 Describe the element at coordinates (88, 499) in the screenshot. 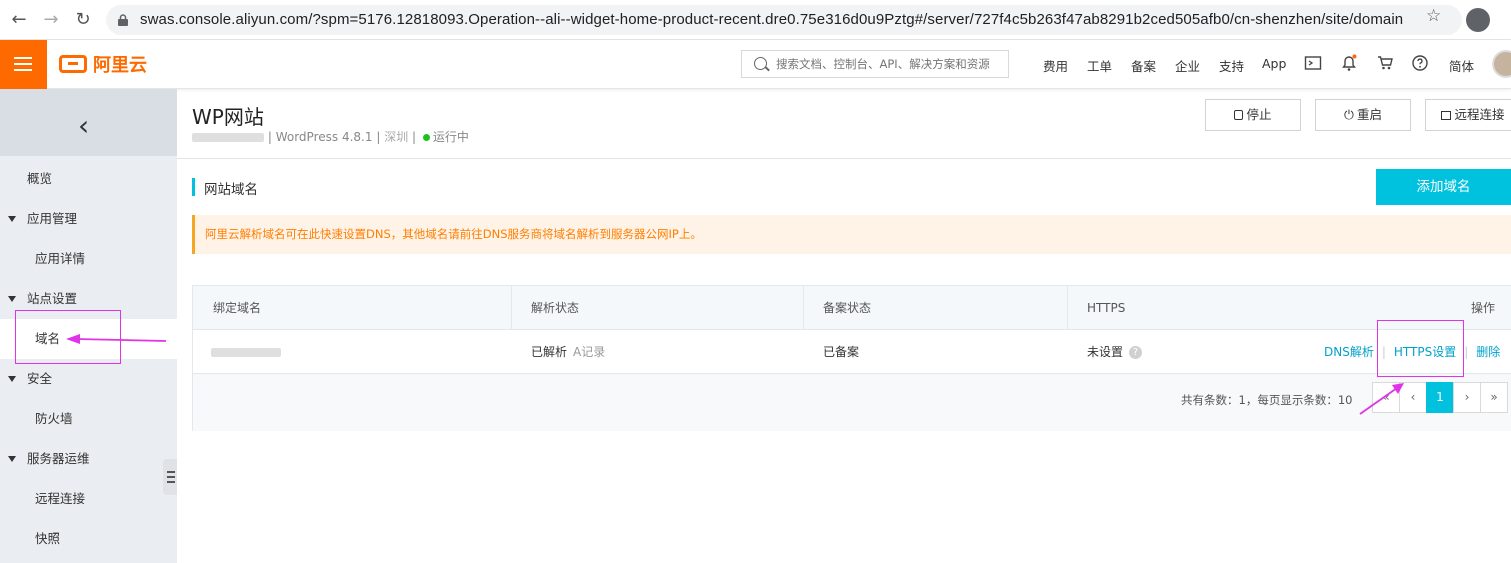

I see `sidebar-item-remote-connect: 远程连接` at that location.